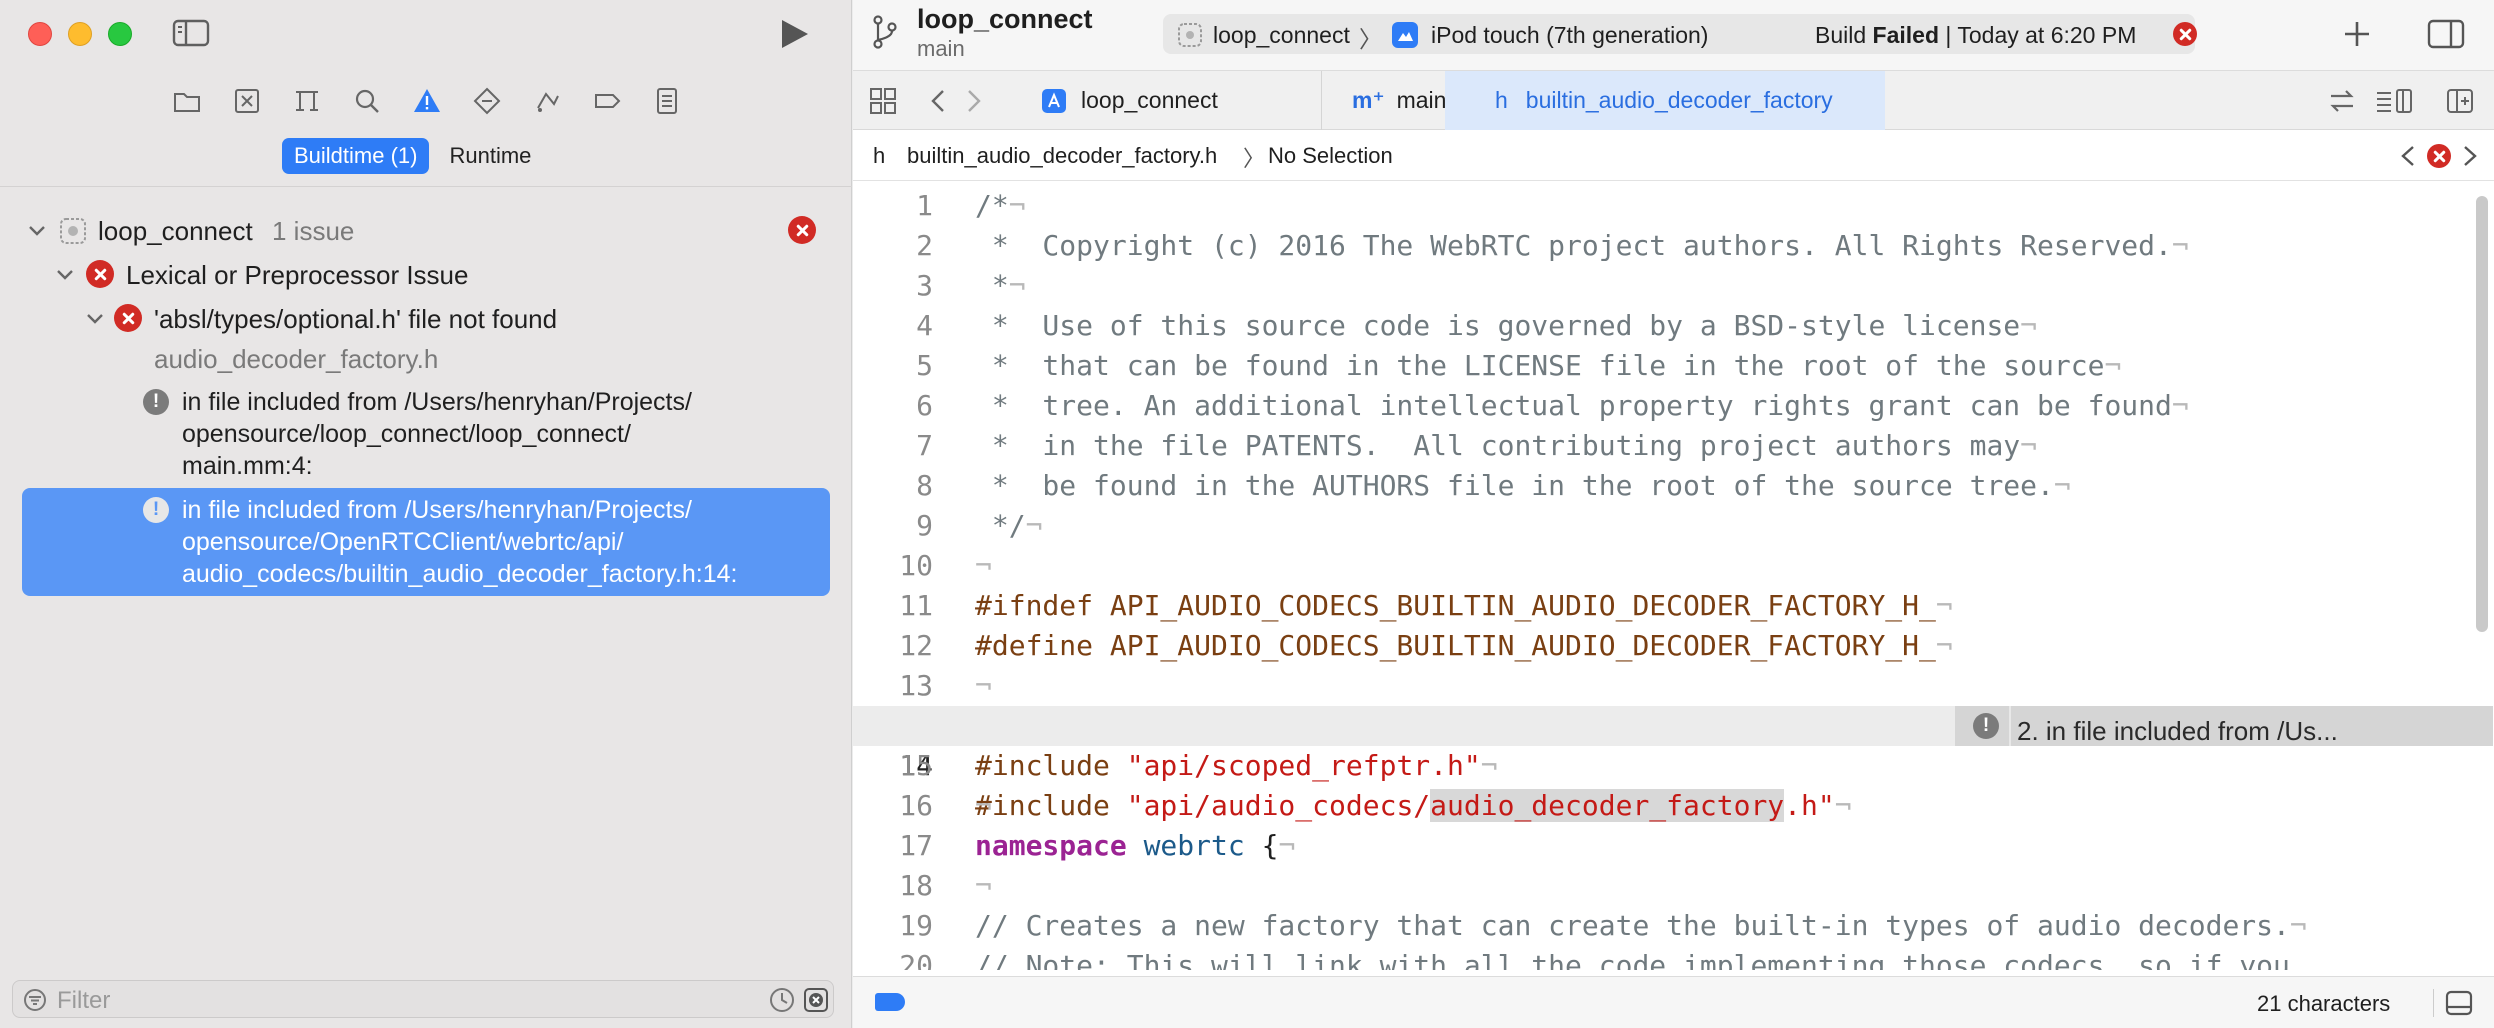 The height and width of the screenshot is (1028, 2494). What do you see at coordinates (307, 101) in the screenshot?
I see `symbol-navigator-icon` at bounding box center [307, 101].